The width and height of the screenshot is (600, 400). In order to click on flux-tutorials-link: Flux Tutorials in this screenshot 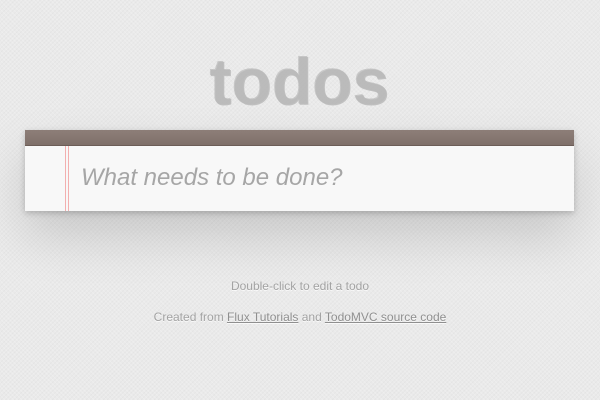, I will do `click(262, 317)`.